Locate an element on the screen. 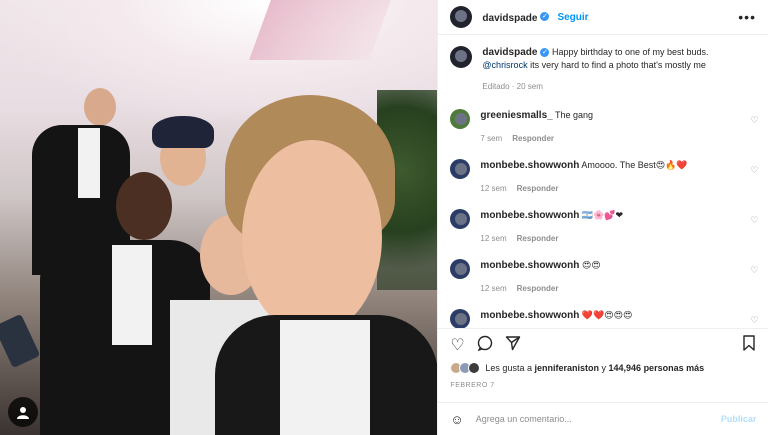 Image resolution: width=768 pixels, height=435 pixels. pink-drape is located at coordinates (320, 30).